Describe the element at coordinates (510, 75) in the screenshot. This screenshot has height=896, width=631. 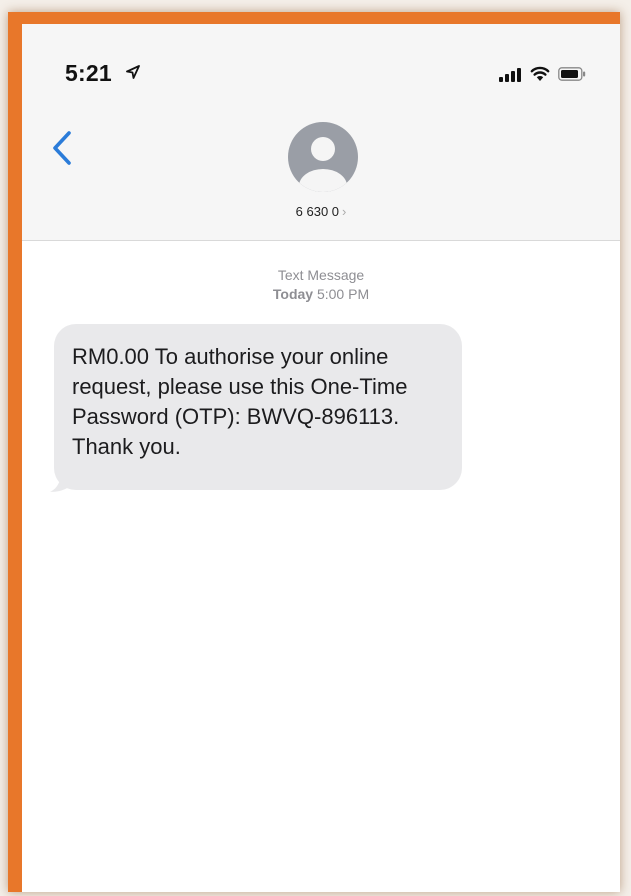
I see `signal-bars-icon` at that location.